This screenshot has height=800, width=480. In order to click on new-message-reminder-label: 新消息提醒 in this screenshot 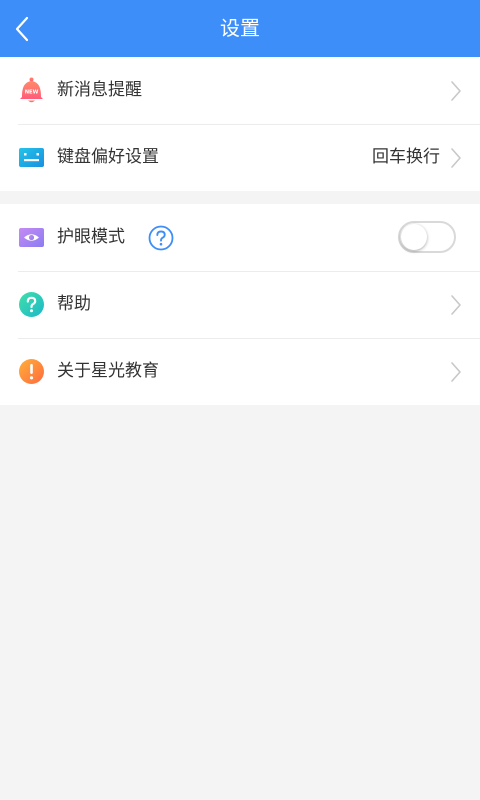, I will do `click(99, 90)`.